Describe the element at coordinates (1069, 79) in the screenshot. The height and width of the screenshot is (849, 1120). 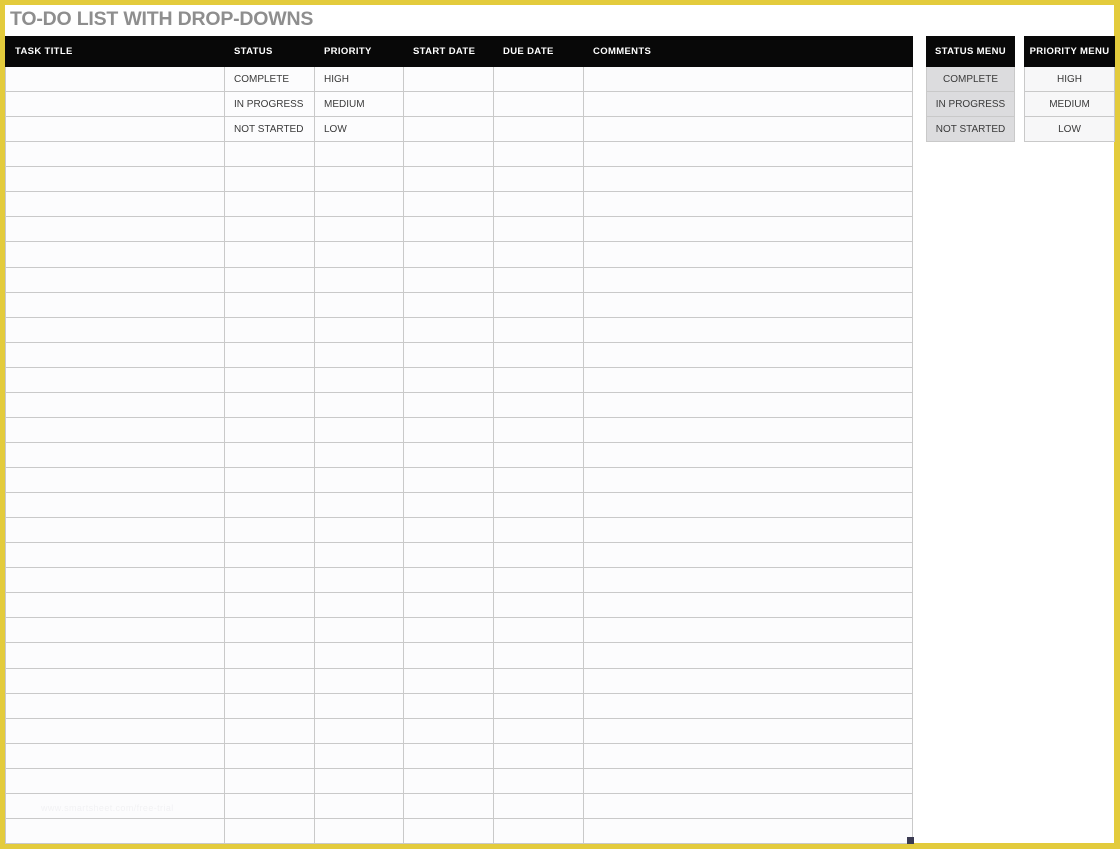
I see `priority-menu-option: HIGH` at that location.